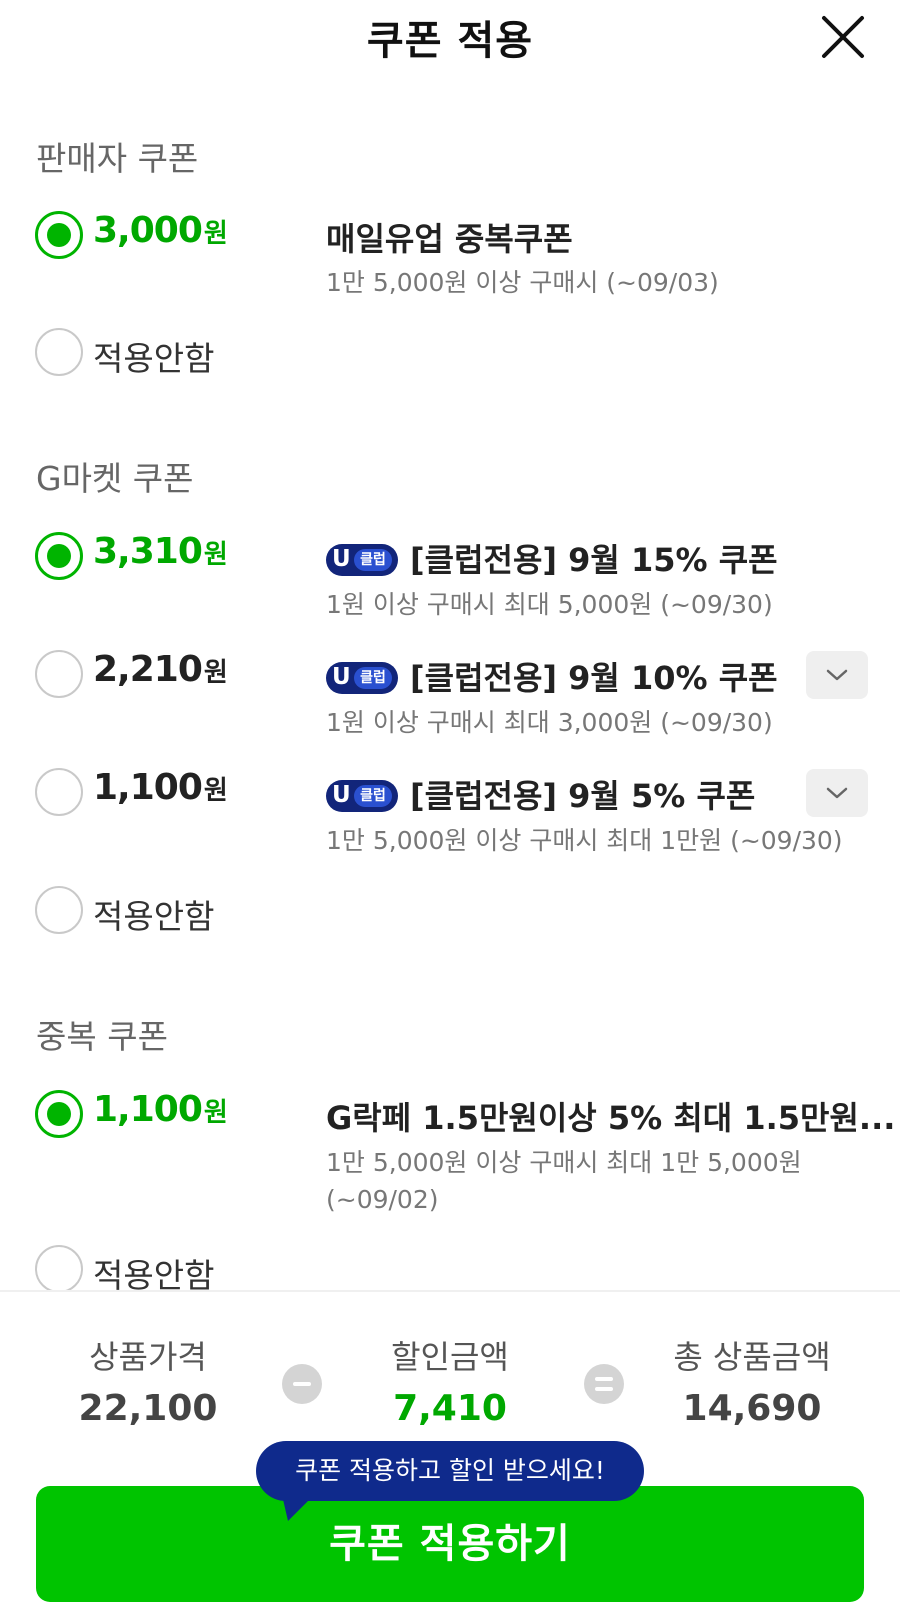 The image size is (900, 1614). I want to click on price-value: 22,100, so click(148, 1408).